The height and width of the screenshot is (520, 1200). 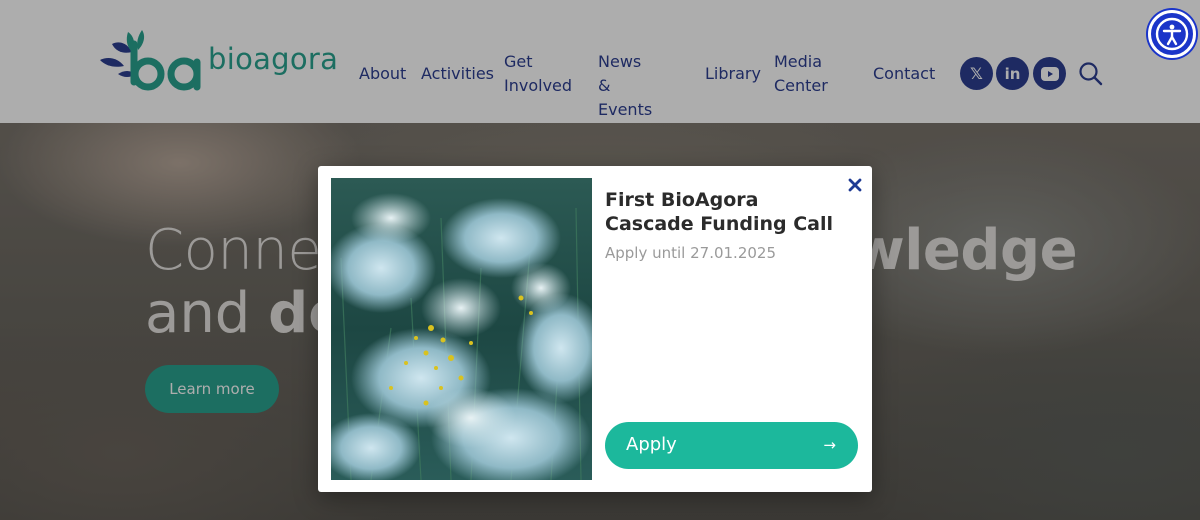 What do you see at coordinates (731, 445) in the screenshot?
I see `apply-button: Apply →` at bounding box center [731, 445].